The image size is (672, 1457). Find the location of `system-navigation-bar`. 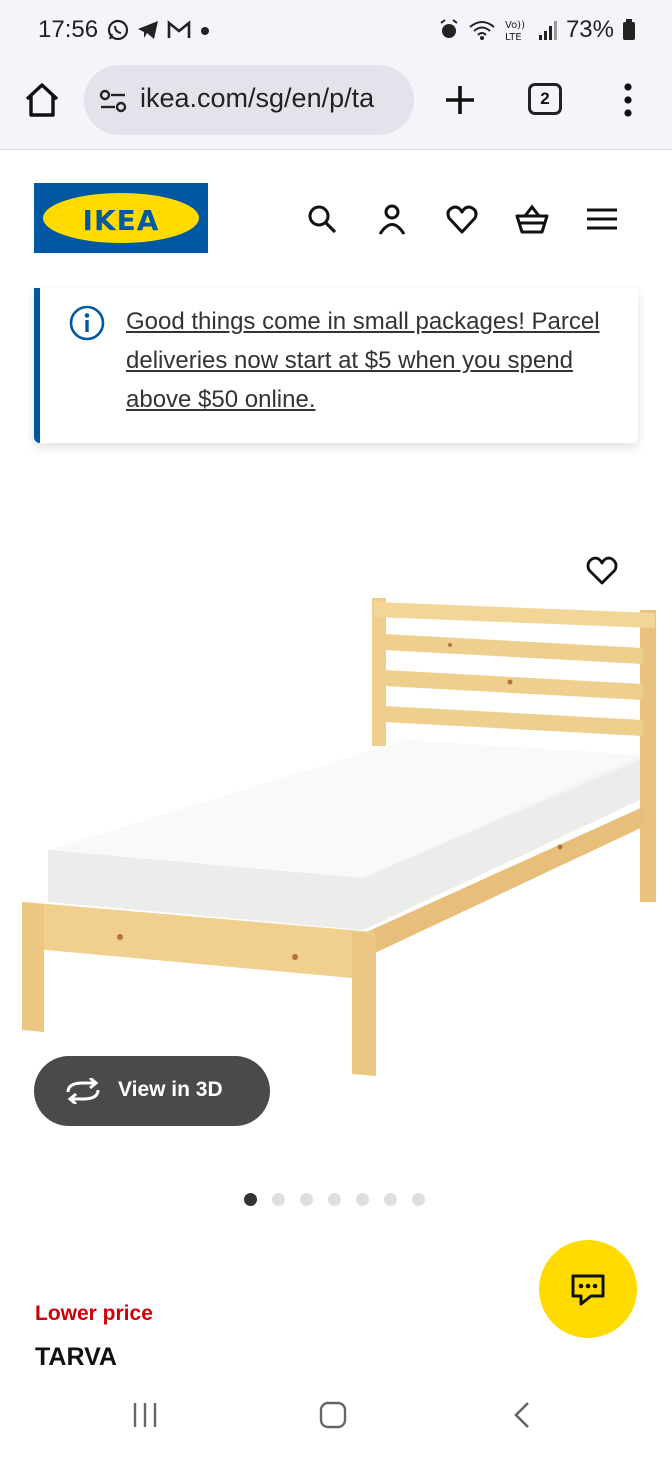

system-navigation-bar is located at coordinates (336, 1418).